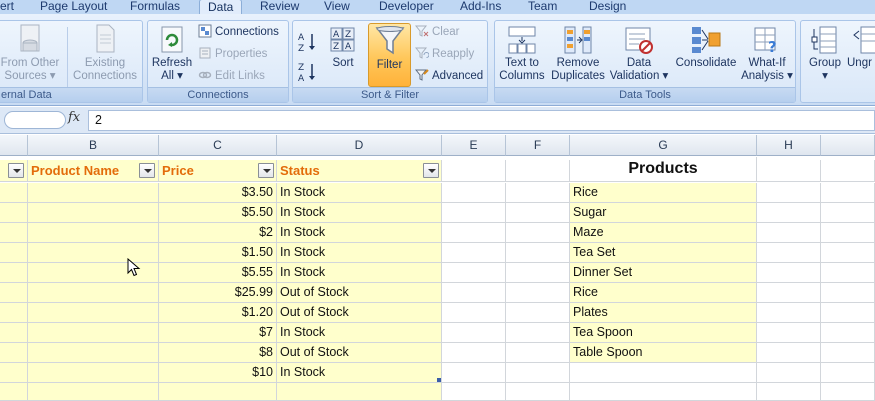 This screenshot has width=875, height=401. Describe the element at coordinates (218, 313) in the screenshot. I see `price-cell: $1.20` at that location.